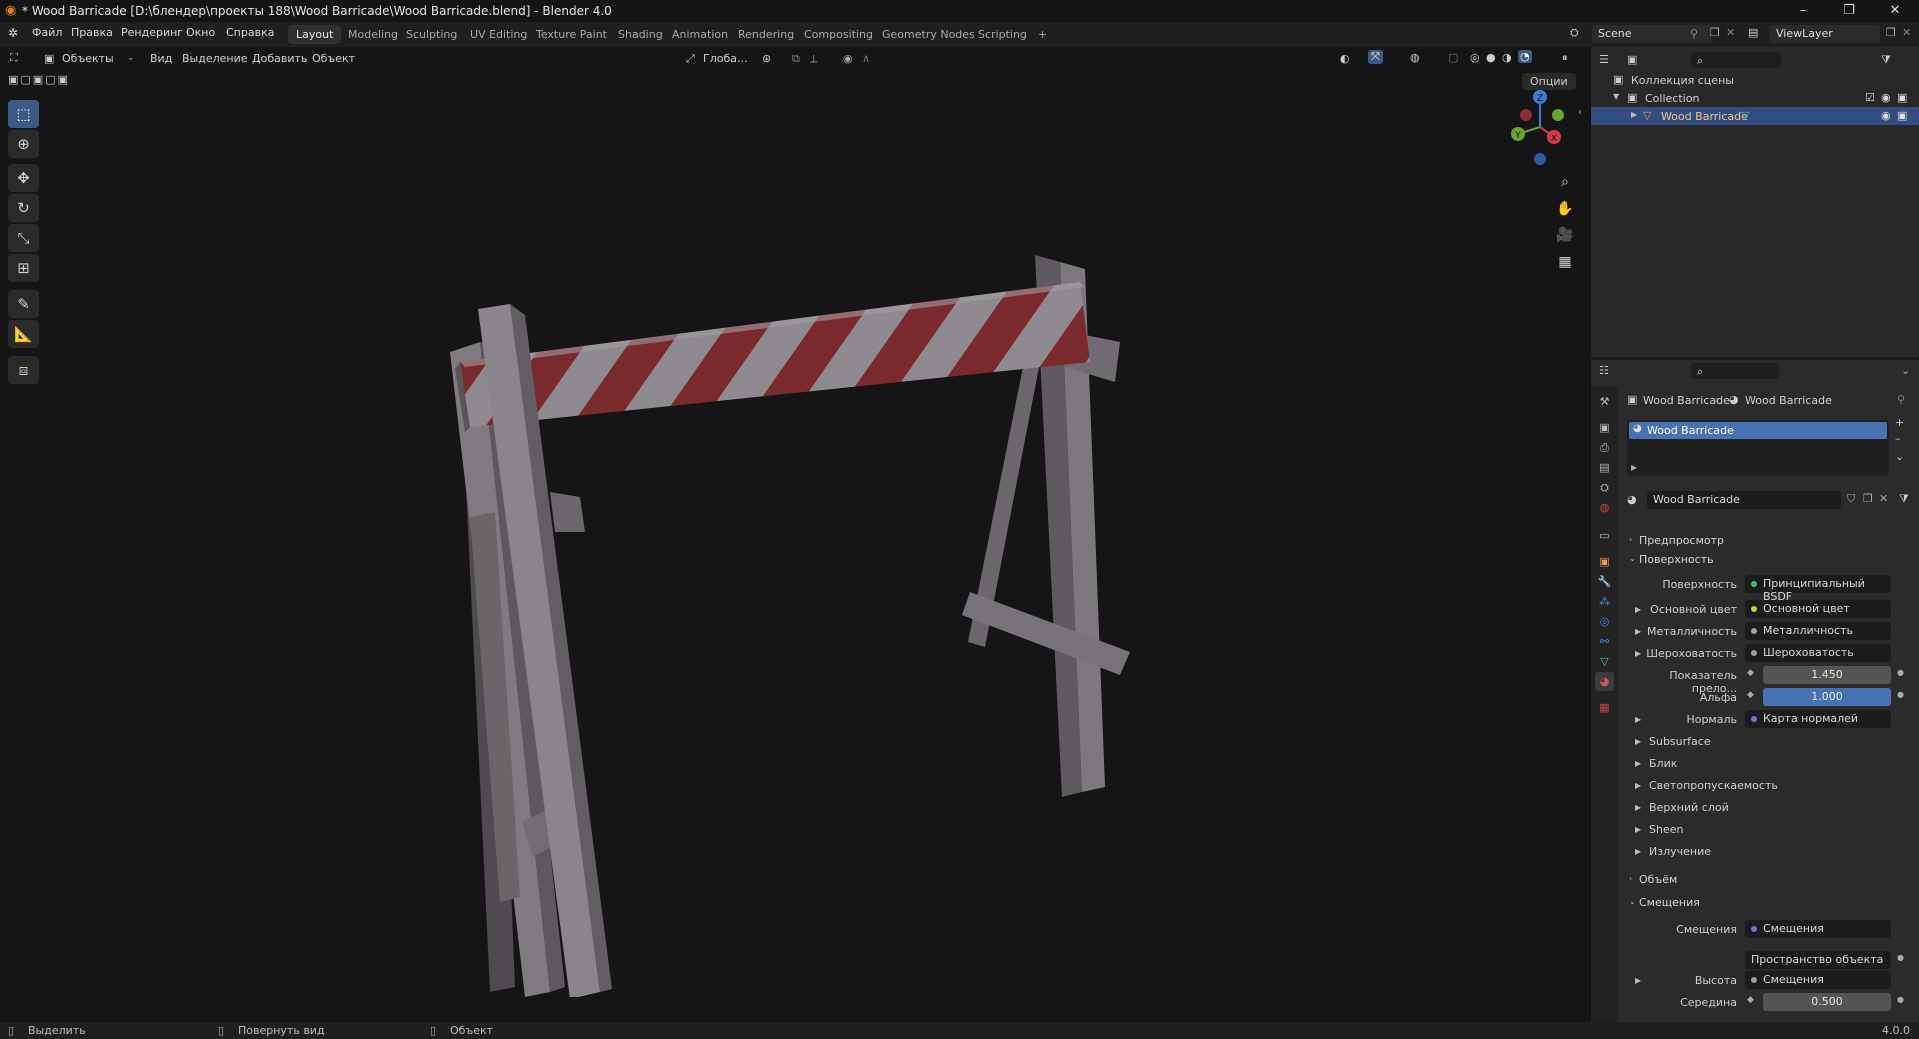 This screenshot has height=1039, width=1919. Describe the element at coordinates (1345, 58) in the screenshot. I see `visibility-icon: ◐` at that location.